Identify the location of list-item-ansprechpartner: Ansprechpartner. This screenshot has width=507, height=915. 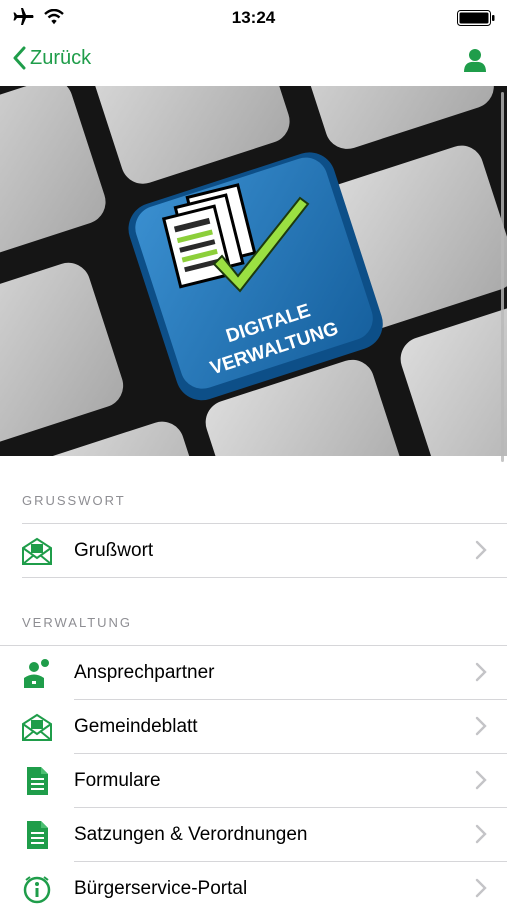
(253, 672).